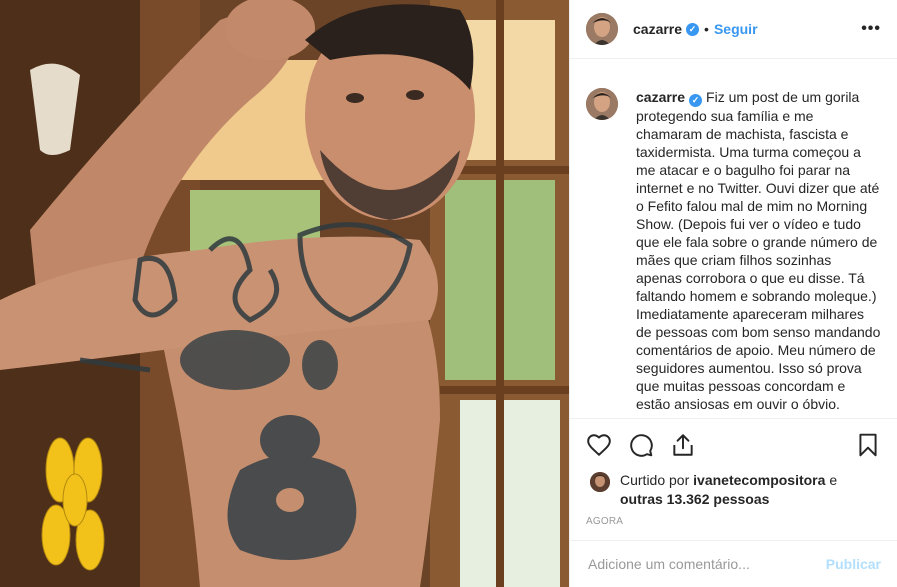  What do you see at coordinates (833, 480) in the screenshot?
I see `likes-and: e` at bounding box center [833, 480].